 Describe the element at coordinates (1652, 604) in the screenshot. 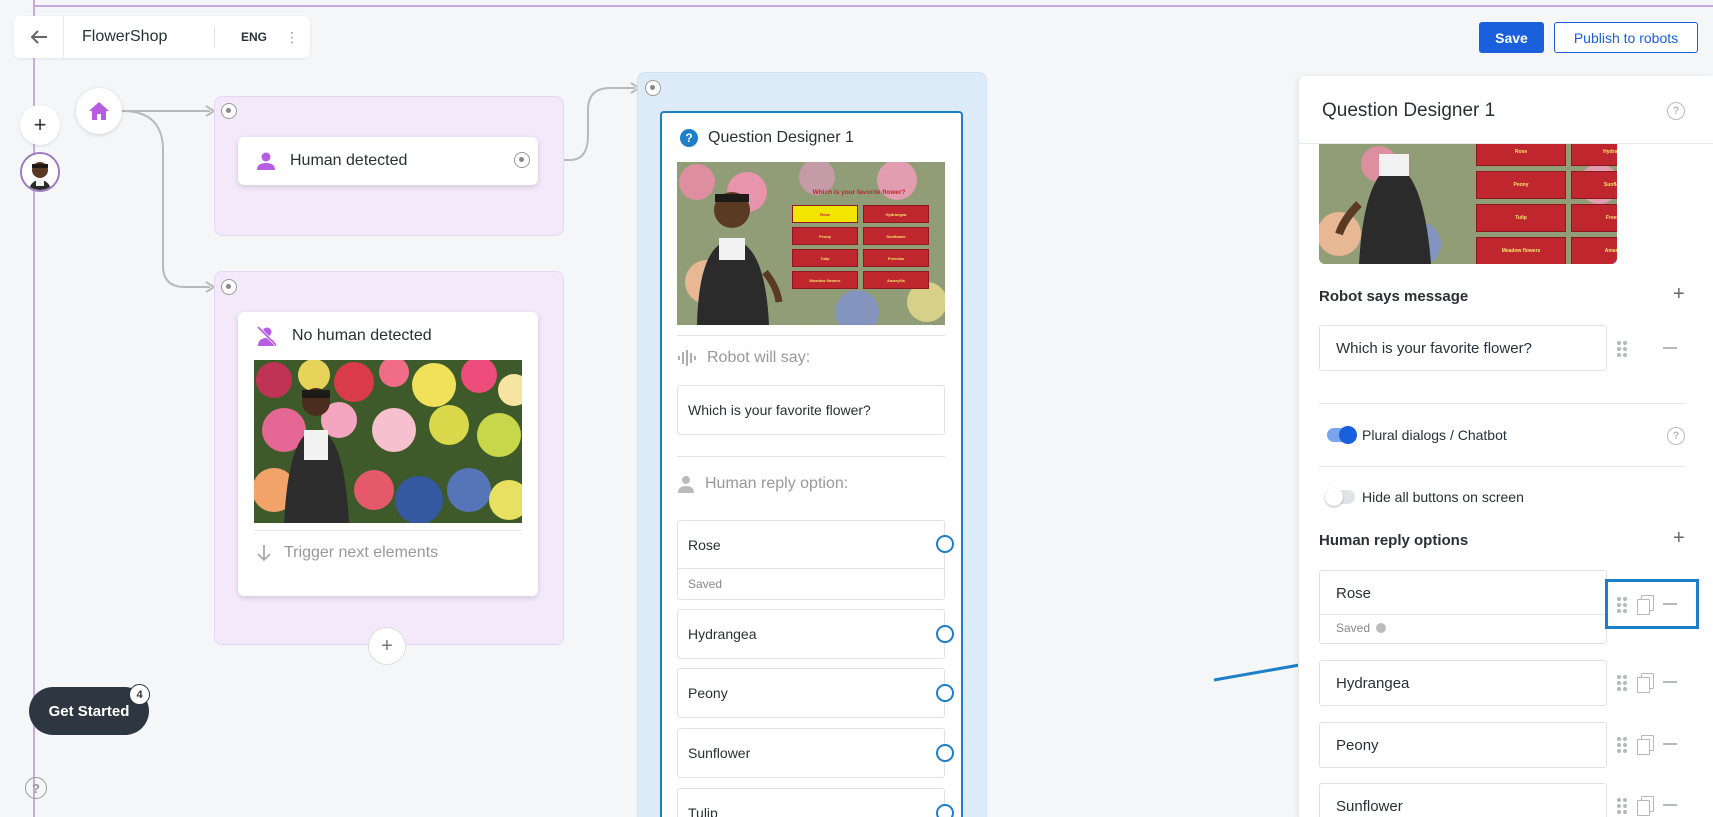

I see `annotation-highlight-box` at that location.